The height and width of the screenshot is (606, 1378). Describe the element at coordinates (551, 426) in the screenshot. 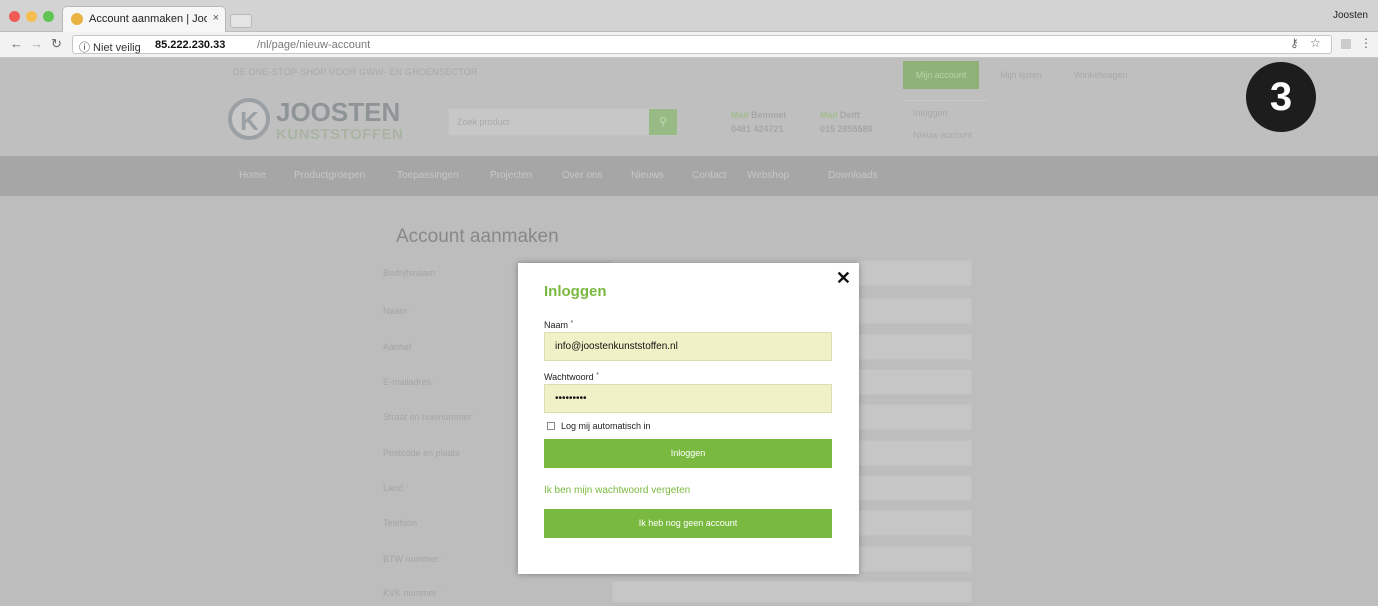

I see `remember-checkbox` at that location.